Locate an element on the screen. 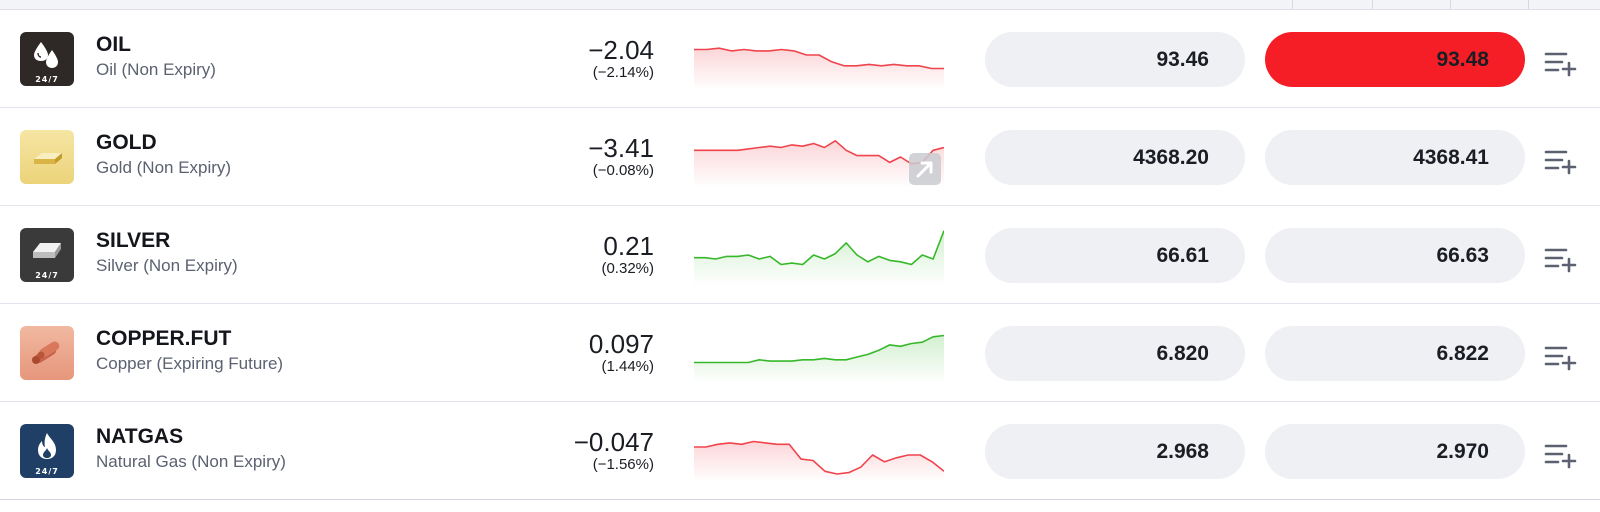 This screenshot has width=1600, height=512. sell-price-button: 66.61 is located at coordinates (1115, 255).